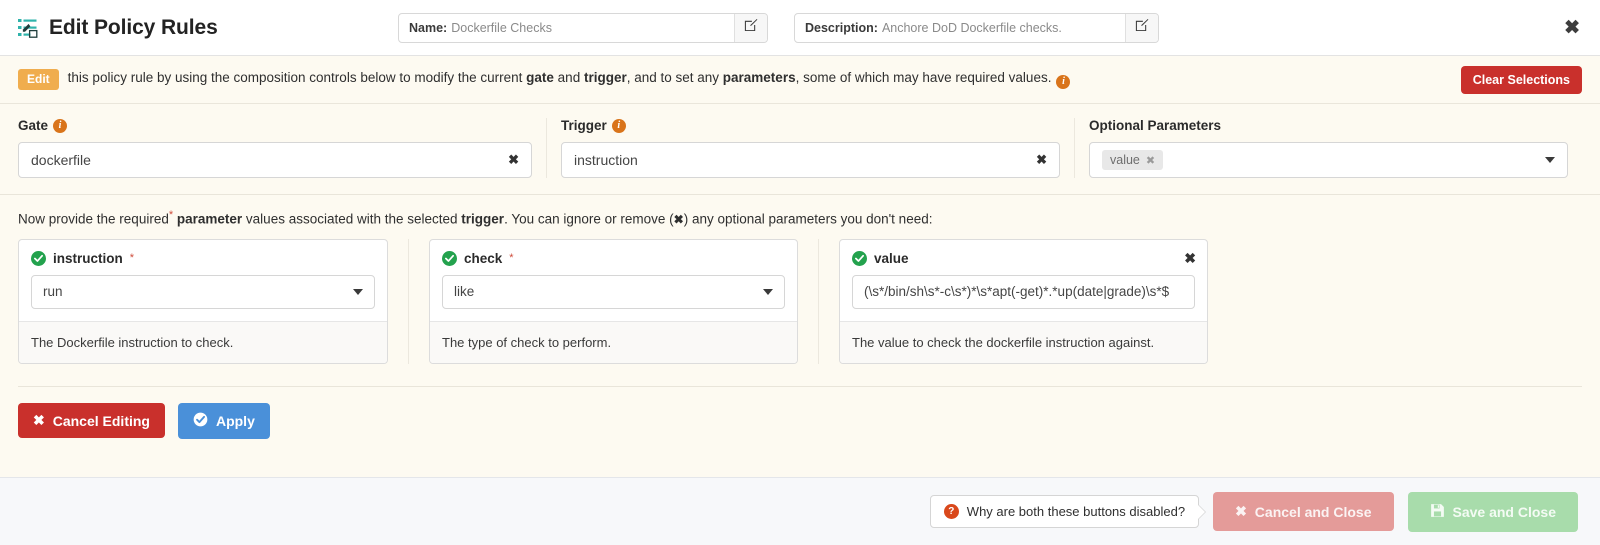  What do you see at coordinates (606, 160) in the screenshot?
I see `trigger-value: instruction` at bounding box center [606, 160].